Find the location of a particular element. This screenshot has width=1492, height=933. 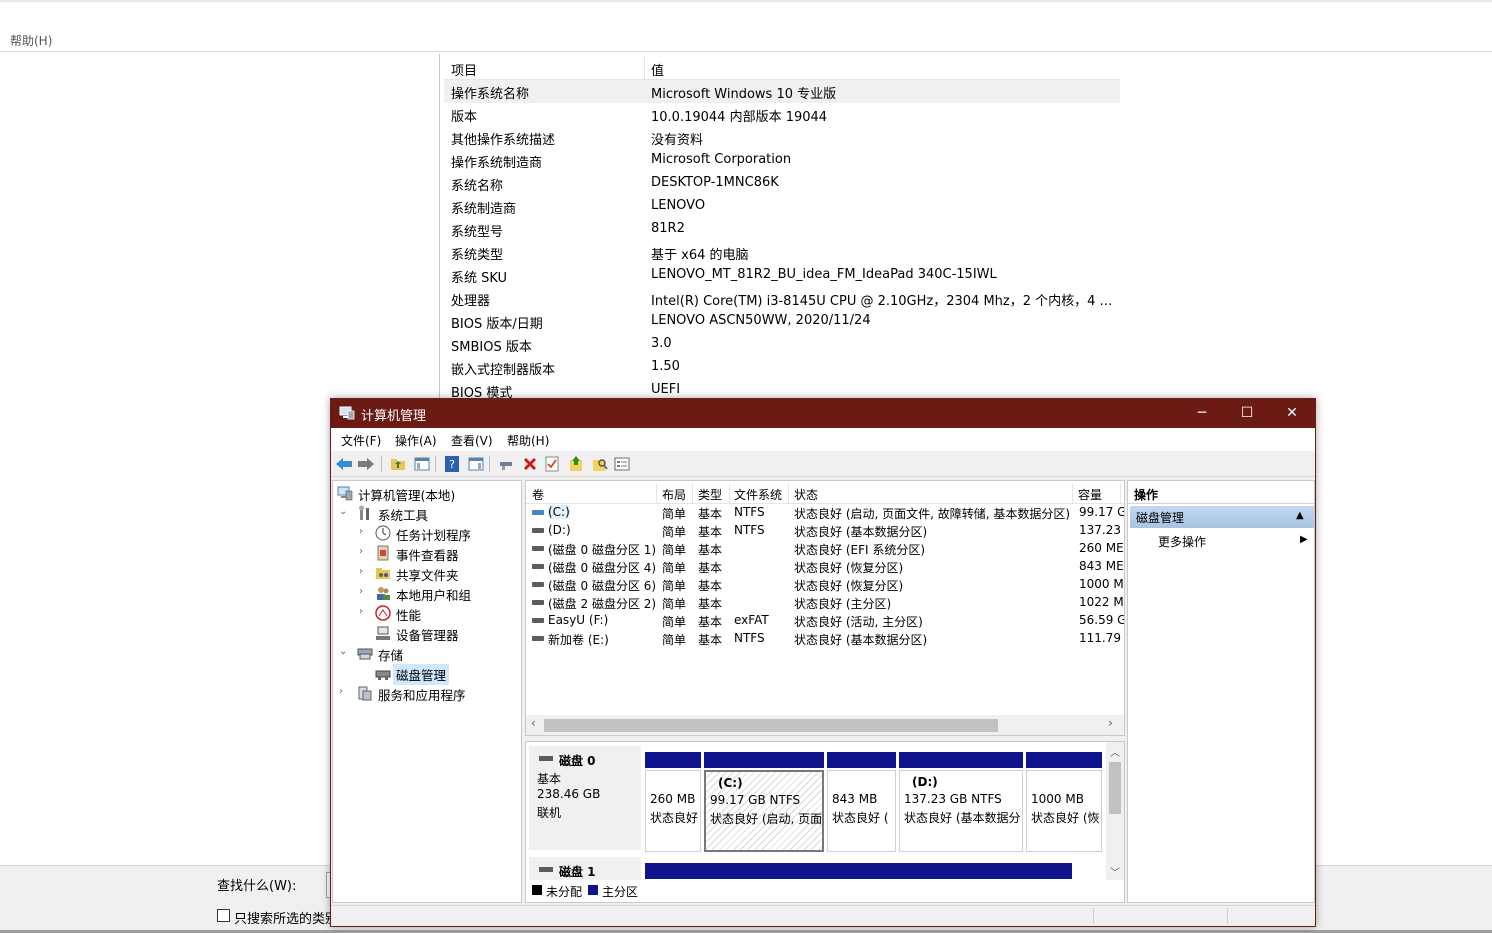

show-hide-tree-icon is located at coordinates (422, 464).